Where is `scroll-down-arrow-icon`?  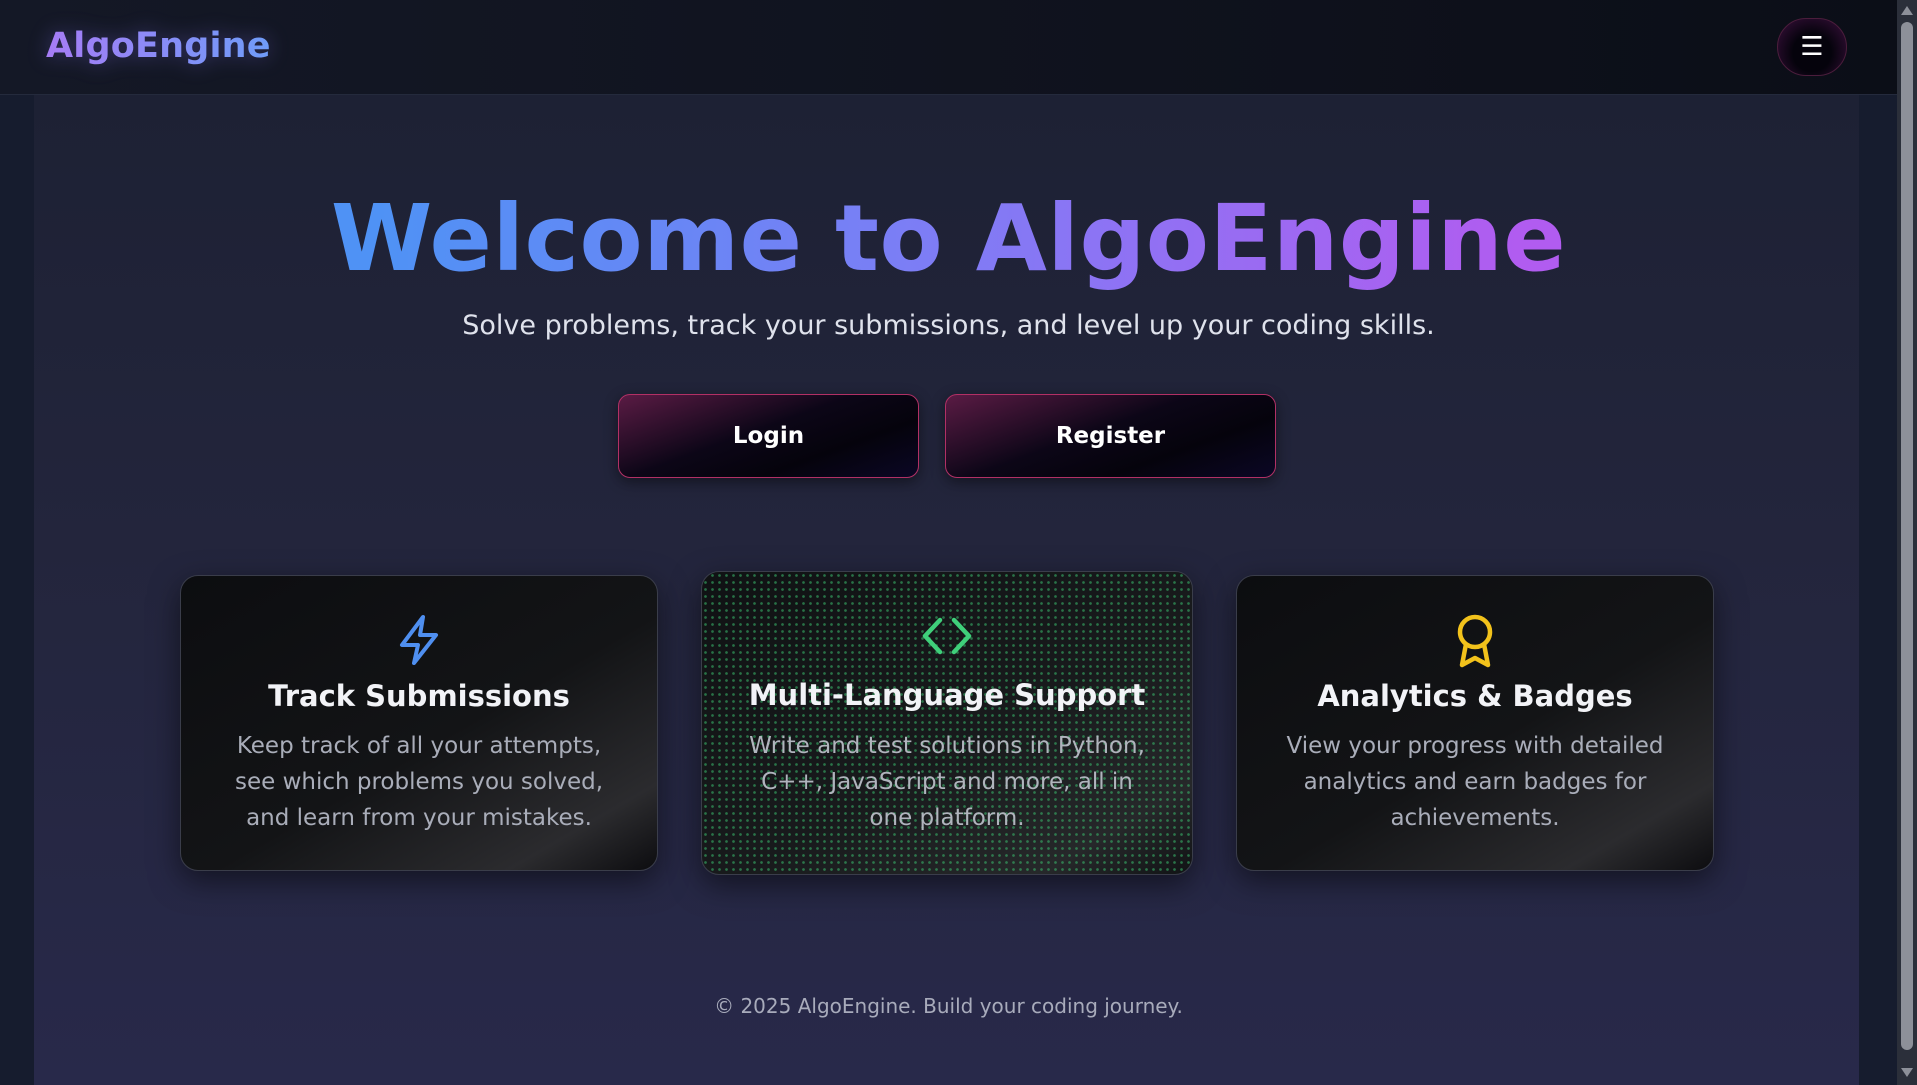 scroll-down-arrow-icon is located at coordinates (1907, 1072).